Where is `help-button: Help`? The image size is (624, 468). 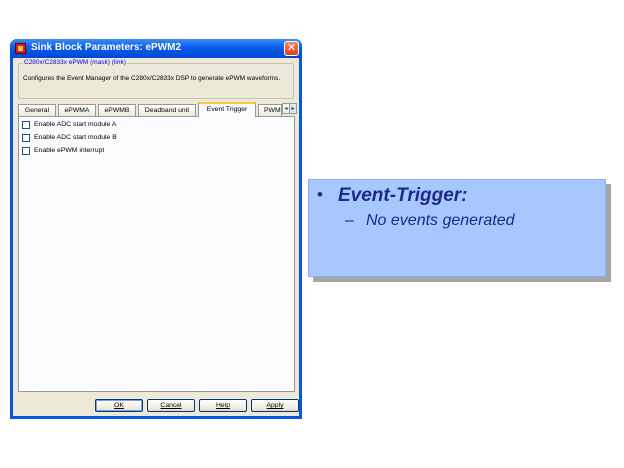
help-button: Help is located at coordinates (223, 405).